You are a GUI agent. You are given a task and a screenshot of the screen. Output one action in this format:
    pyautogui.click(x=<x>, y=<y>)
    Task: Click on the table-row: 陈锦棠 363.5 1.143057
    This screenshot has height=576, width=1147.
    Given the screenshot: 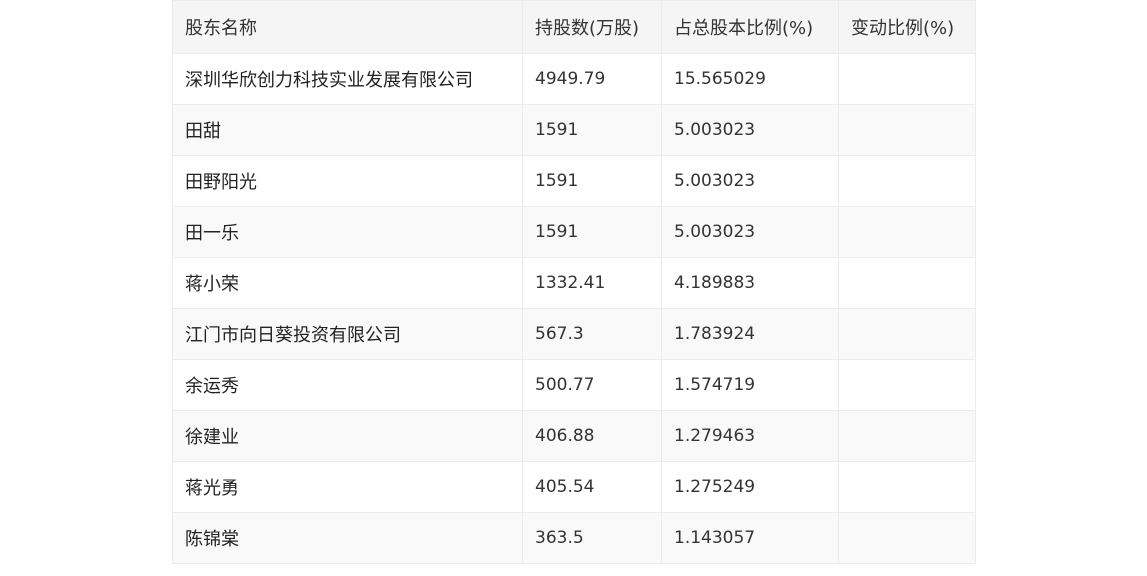 What is the action you would take?
    pyautogui.click(x=574, y=538)
    